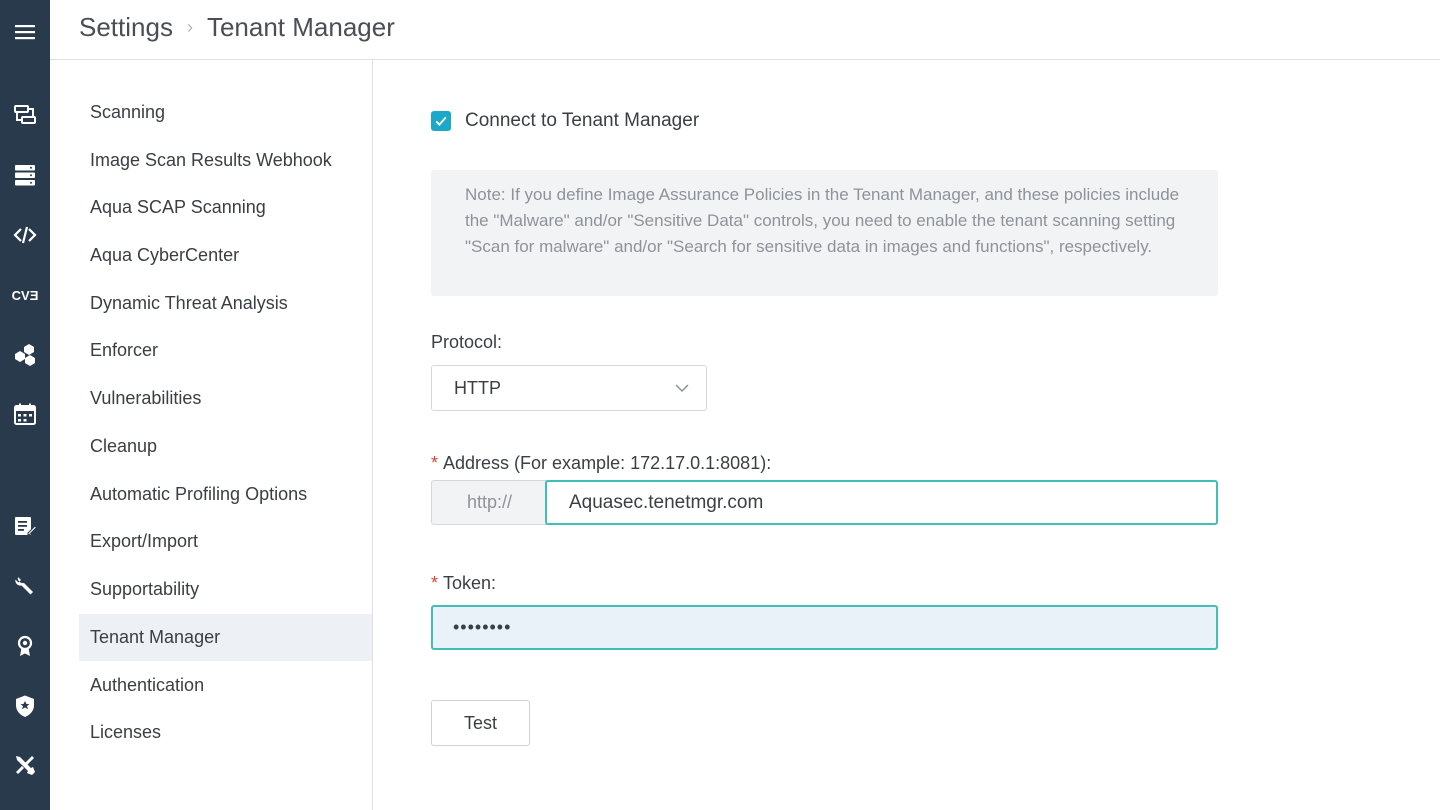 Image resolution: width=1440 pixels, height=810 pixels. I want to click on address-label: * Address (For example: 172.17.0.1:8081):, so click(601, 463).